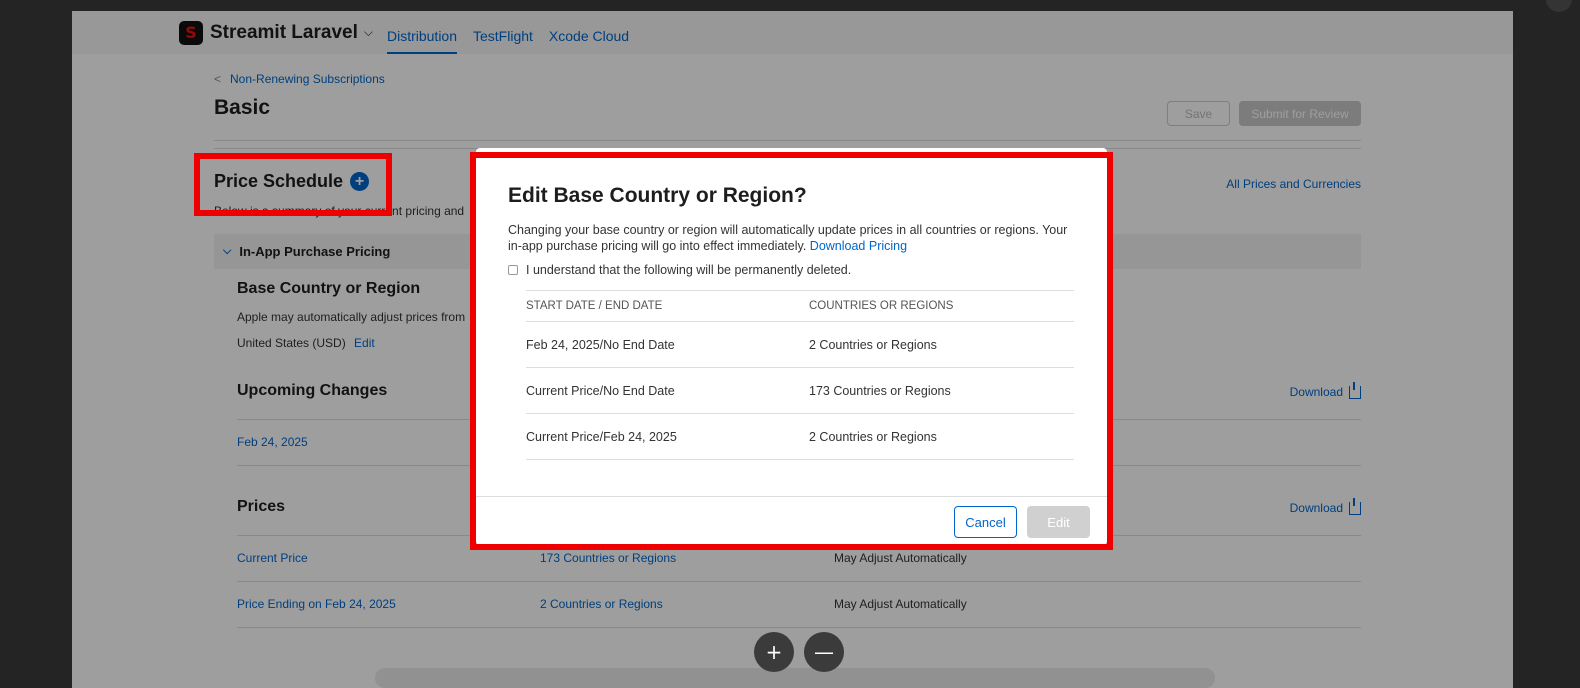  What do you see at coordinates (293, 184) in the screenshot?
I see `highlight-box` at bounding box center [293, 184].